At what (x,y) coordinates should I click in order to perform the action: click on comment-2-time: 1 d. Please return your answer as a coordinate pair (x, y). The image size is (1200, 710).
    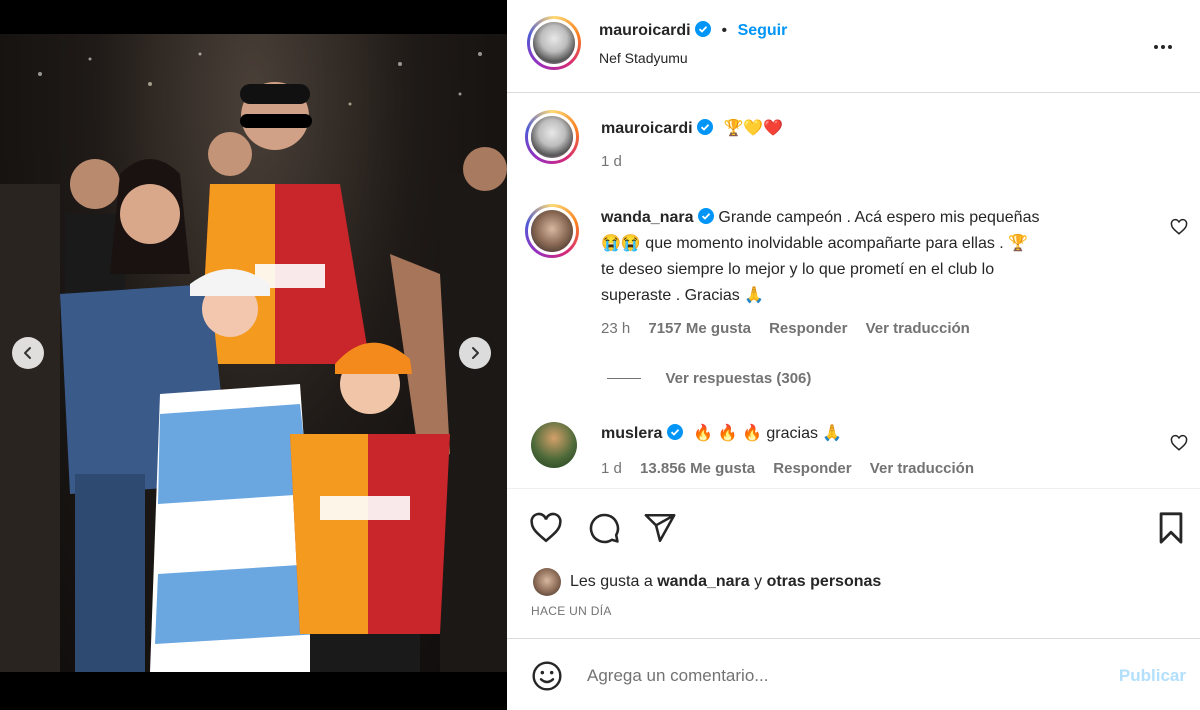
    Looking at the image, I should click on (611, 468).